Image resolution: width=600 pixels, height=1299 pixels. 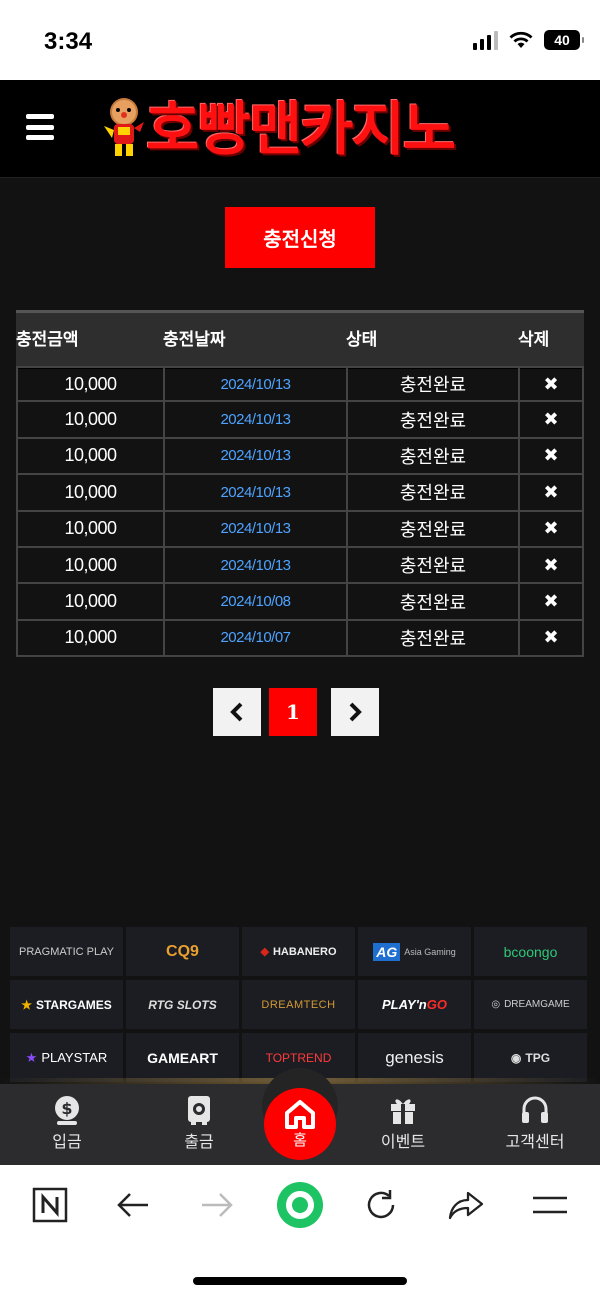 What do you see at coordinates (67, 1123) in the screenshot?
I see `nav-deposit: $ 입금` at bounding box center [67, 1123].